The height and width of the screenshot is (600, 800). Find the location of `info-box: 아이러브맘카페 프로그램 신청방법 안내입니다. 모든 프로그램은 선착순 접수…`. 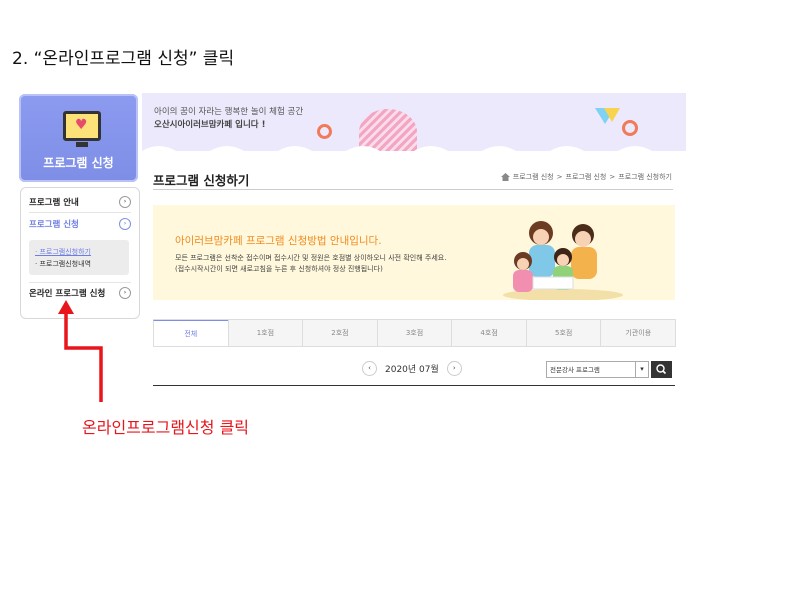

info-box: 아이러브맘카페 프로그램 신청방법 안내입니다. 모든 프로그램은 선착순 접수… is located at coordinates (414, 252).